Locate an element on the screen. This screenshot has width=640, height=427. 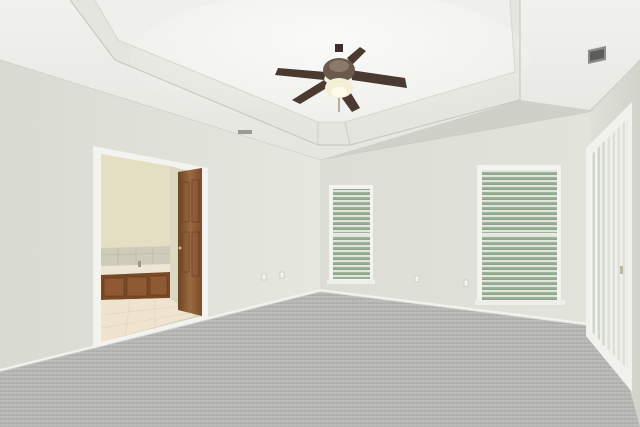
bathroom-vanity is located at coordinates (135, 286).